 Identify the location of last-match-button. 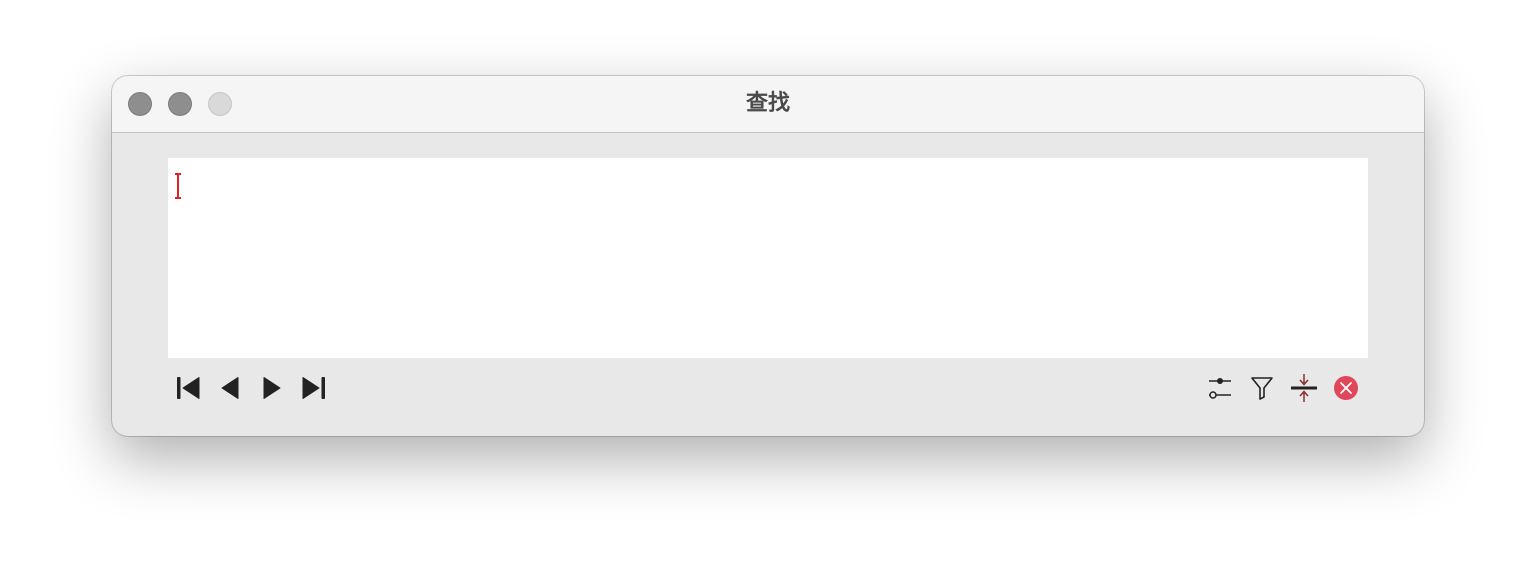
(314, 388).